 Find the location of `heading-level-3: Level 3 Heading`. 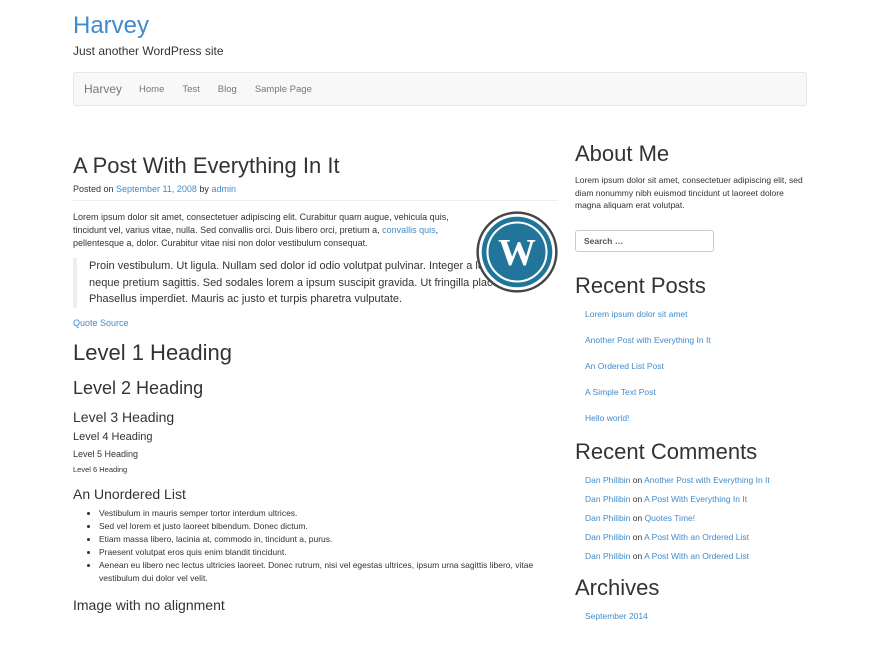

heading-level-3: Level 3 Heading is located at coordinates (124, 416).